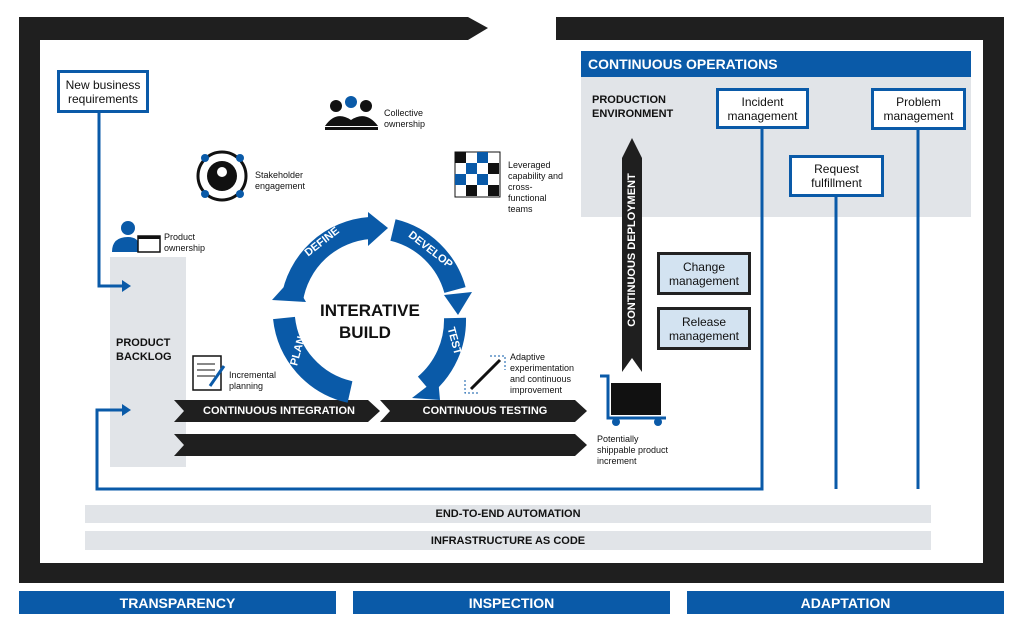 This screenshot has height=634, width=1024. I want to click on incident-management-box: Incident management, so click(762, 108).